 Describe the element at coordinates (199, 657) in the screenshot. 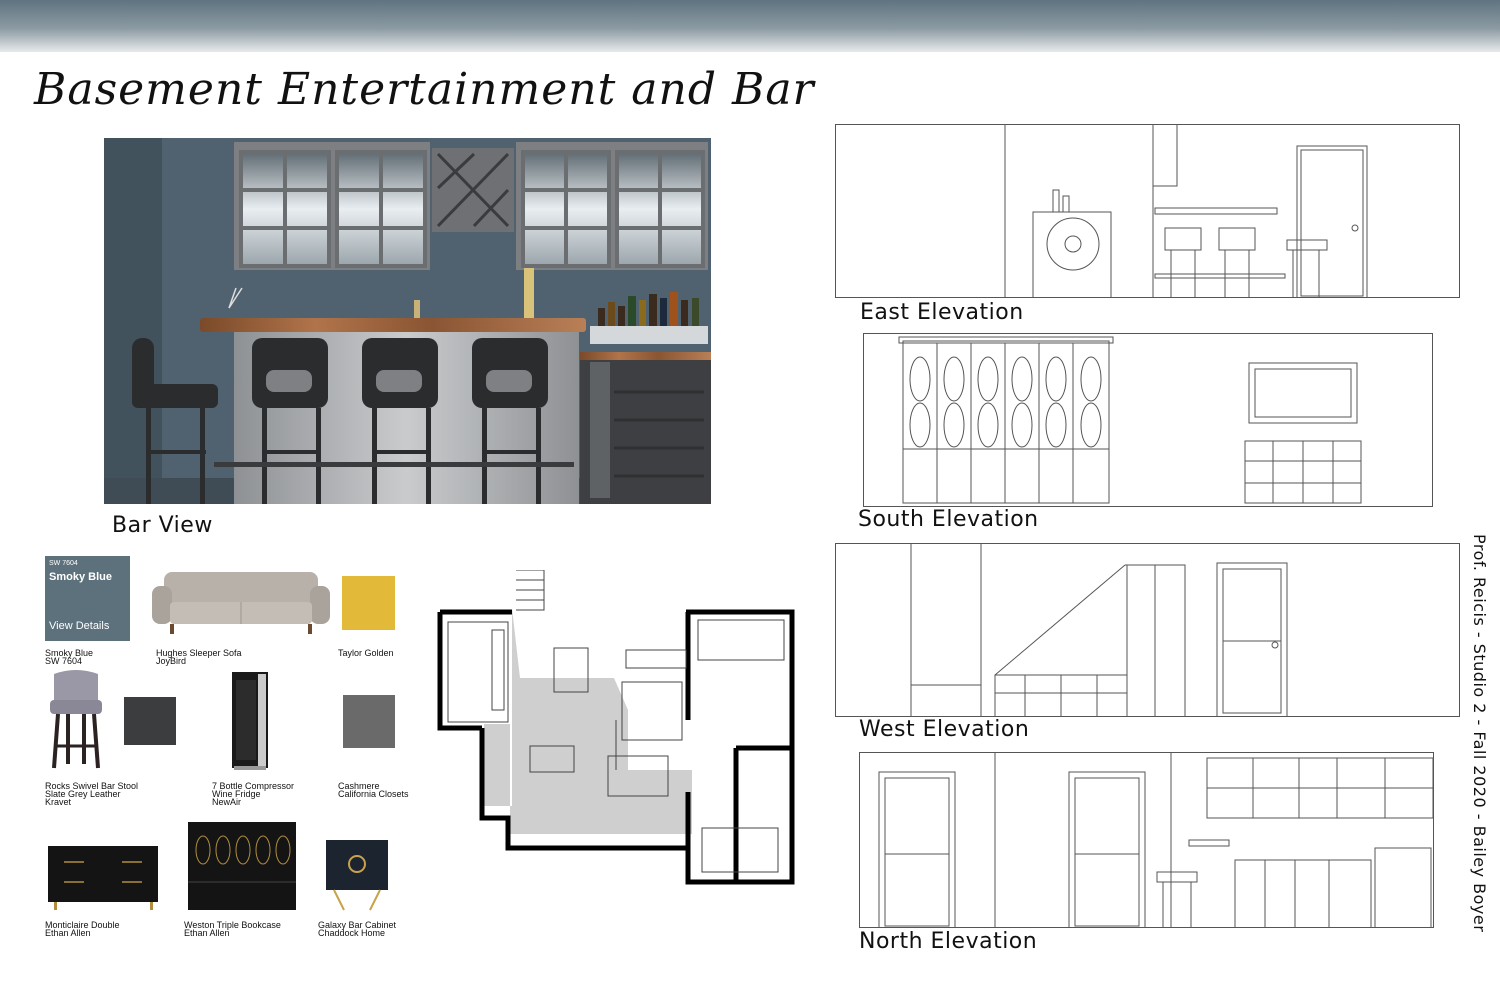

I see `material-label: Hughes Sleeper Sofa JoyBird` at that location.